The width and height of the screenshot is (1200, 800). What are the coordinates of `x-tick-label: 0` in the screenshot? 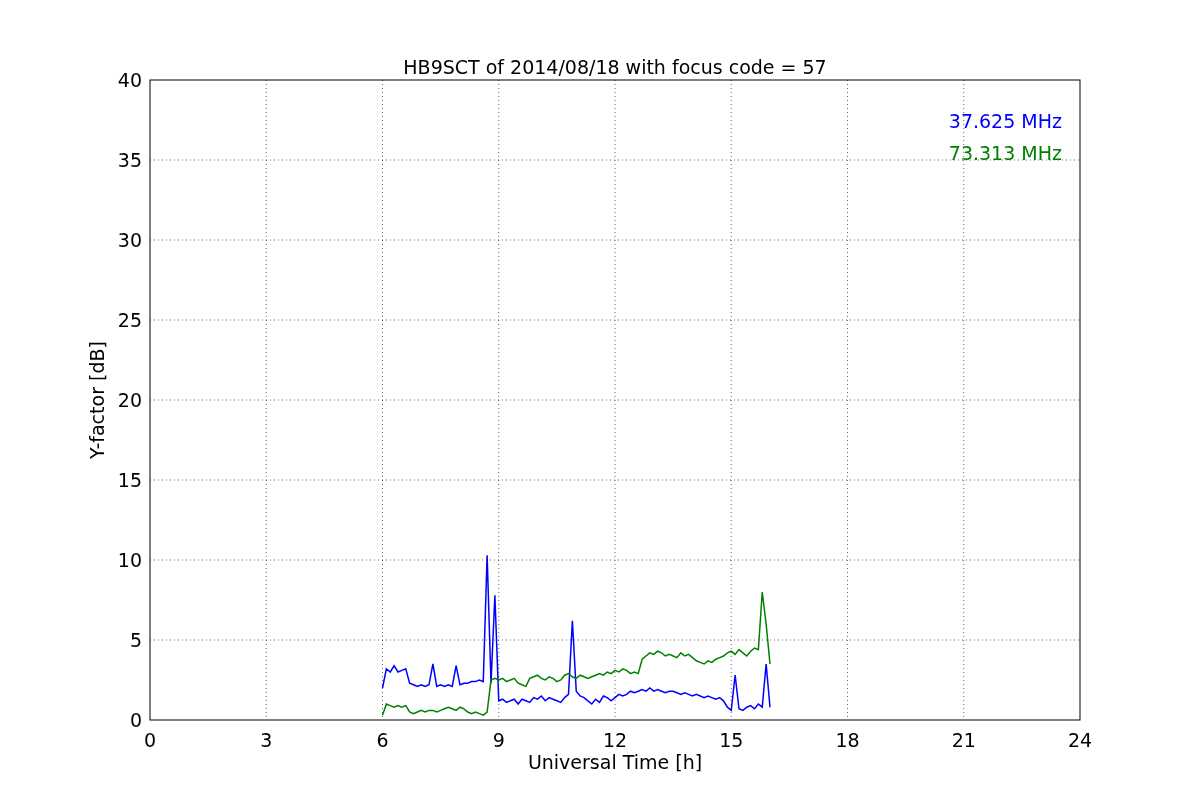 It's located at (150, 740).